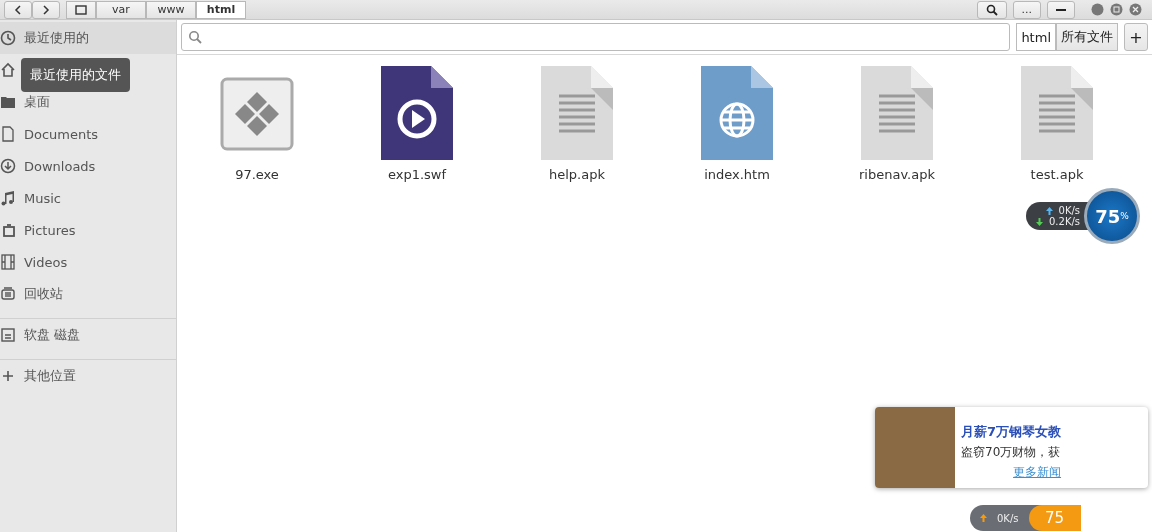 This screenshot has height=532, width=1152. What do you see at coordinates (417, 174) in the screenshot?
I see `file-name: exp1.swf` at bounding box center [417, 174].